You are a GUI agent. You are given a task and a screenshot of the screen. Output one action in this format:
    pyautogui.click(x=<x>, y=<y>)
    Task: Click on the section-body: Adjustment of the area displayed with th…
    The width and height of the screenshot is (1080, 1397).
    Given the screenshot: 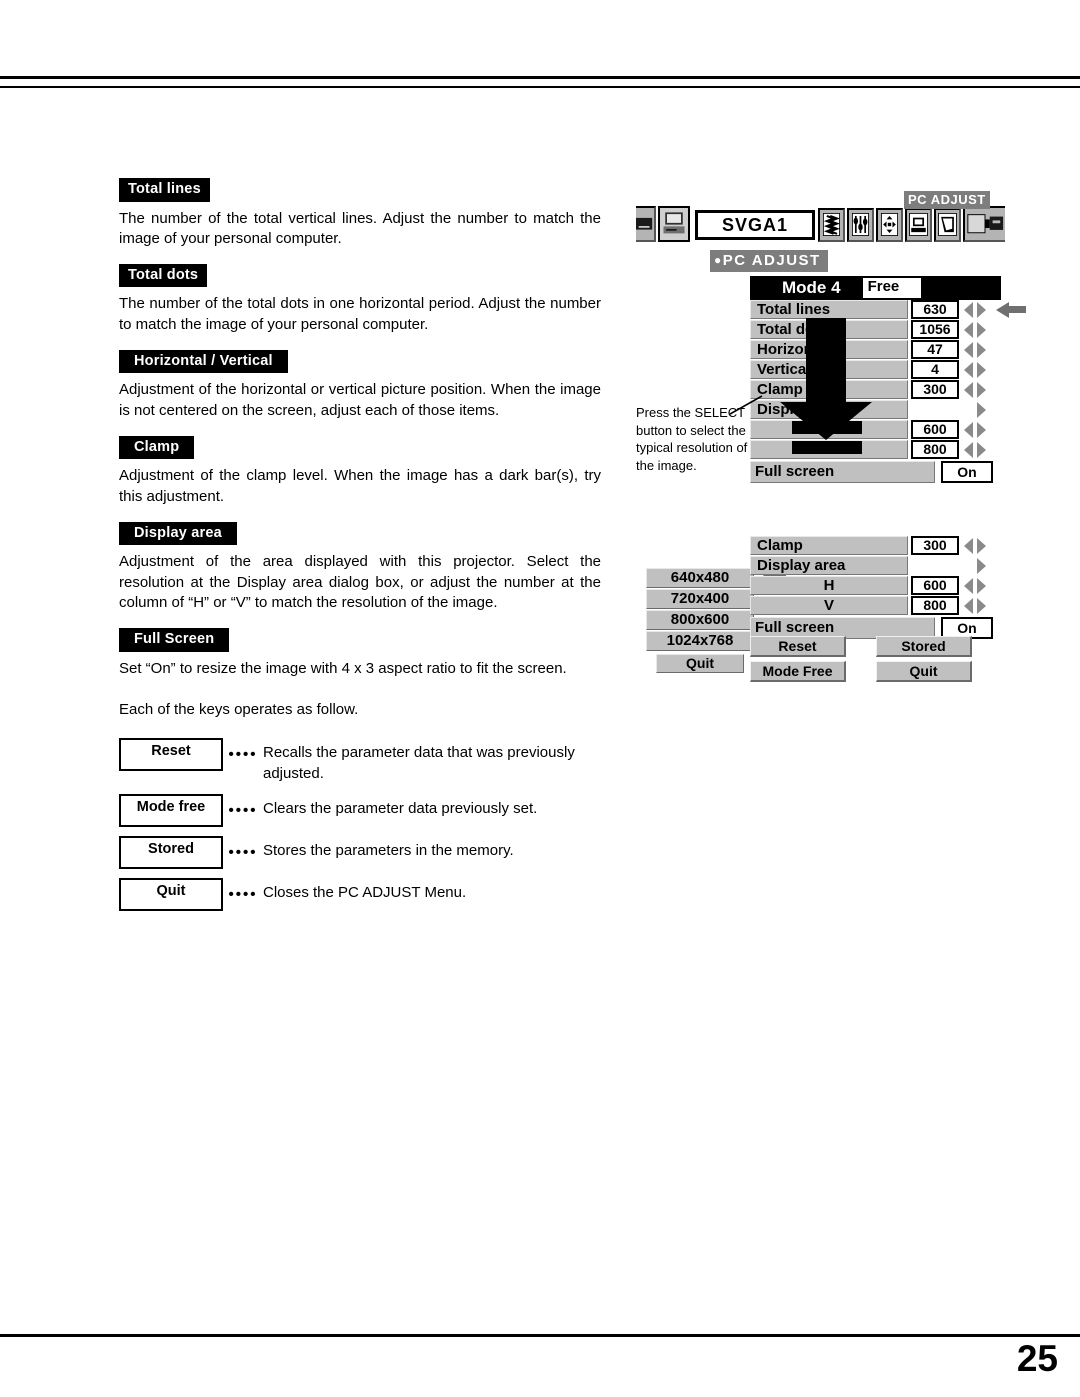 What is the action you would take?
    pyautogui.click(x=360, y=582)
    